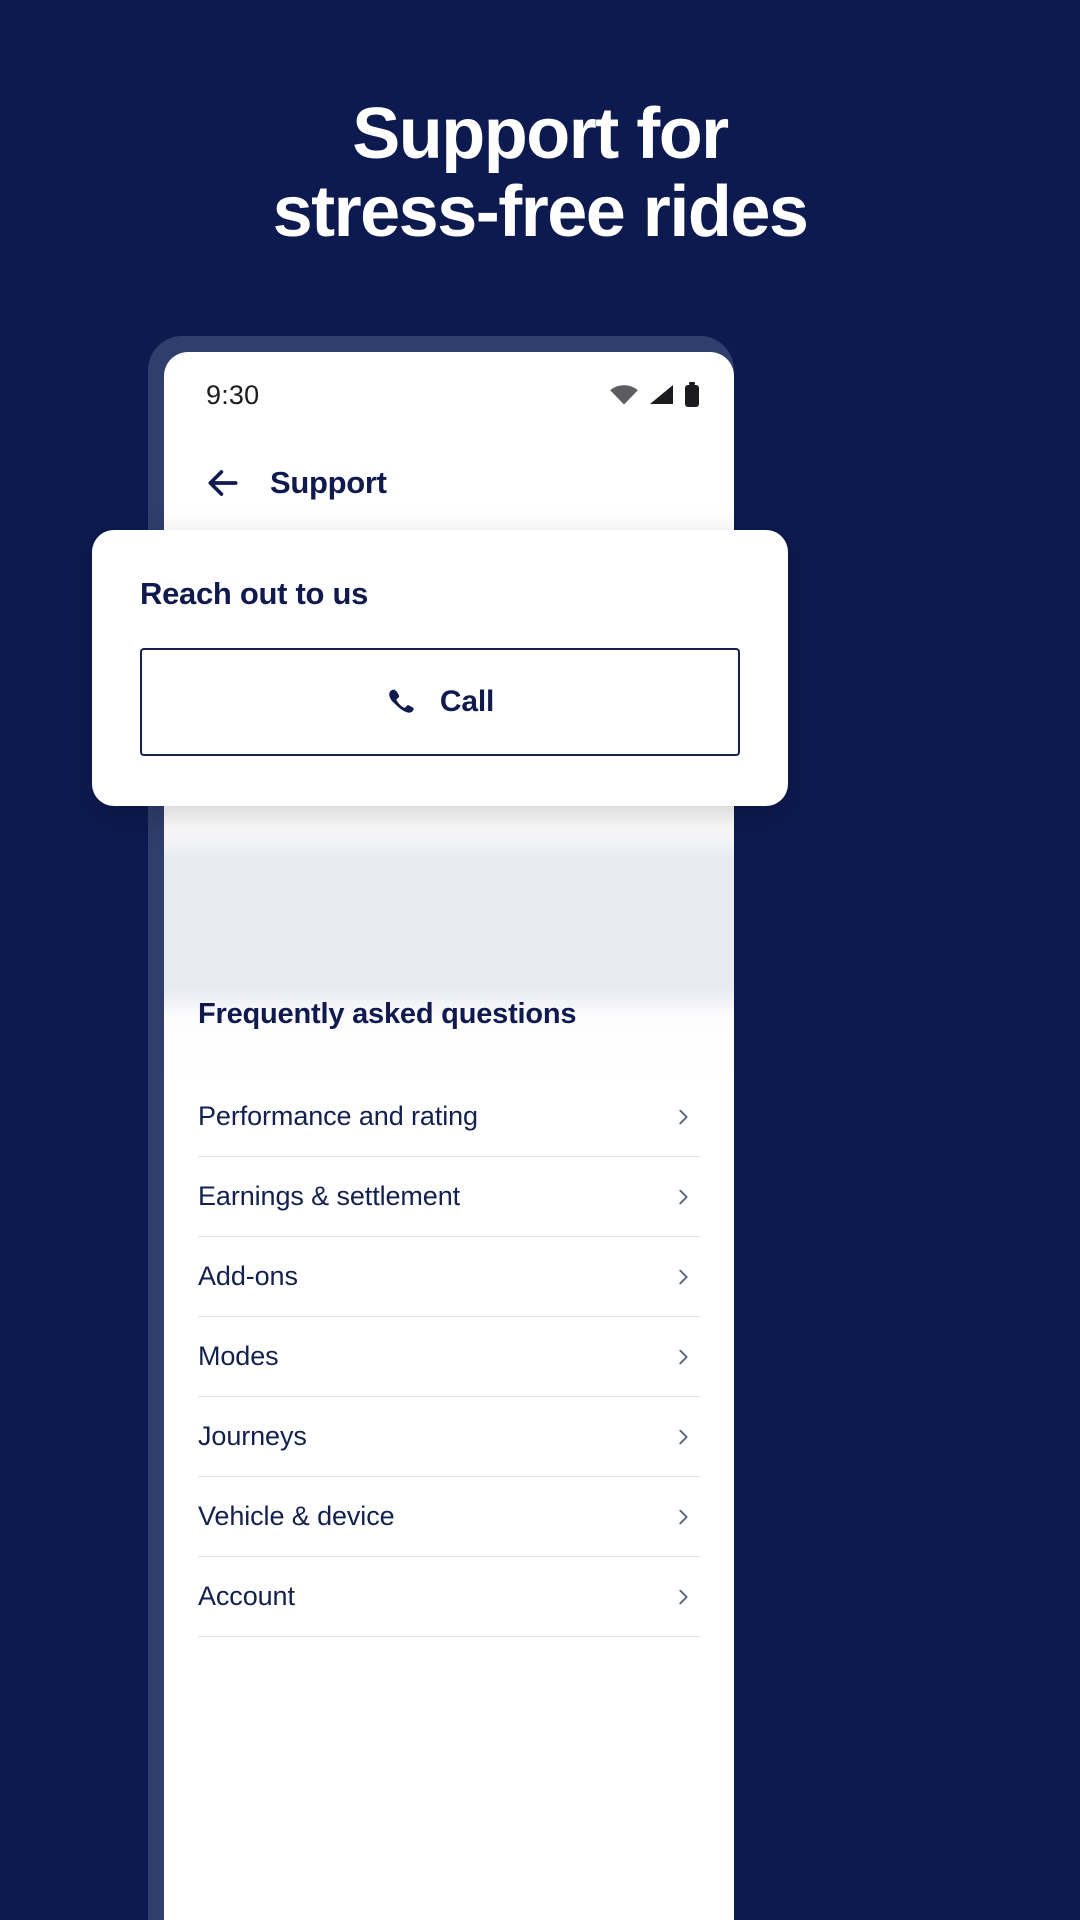 The height and width of the screenshot is (1920, 1080). What do you see at coordinates (238, 1356) in the screenshot?
I see `faq-item-label: Modes` at bounding box center [238, 1356].